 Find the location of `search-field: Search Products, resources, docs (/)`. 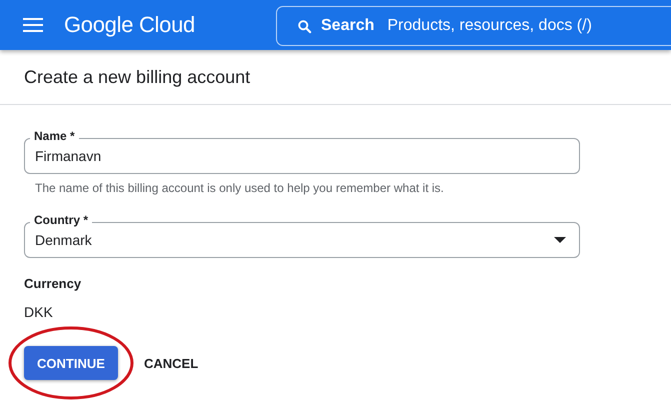

search-field: Search Products, resources, docs (/) is located at coordinates (473, 26).